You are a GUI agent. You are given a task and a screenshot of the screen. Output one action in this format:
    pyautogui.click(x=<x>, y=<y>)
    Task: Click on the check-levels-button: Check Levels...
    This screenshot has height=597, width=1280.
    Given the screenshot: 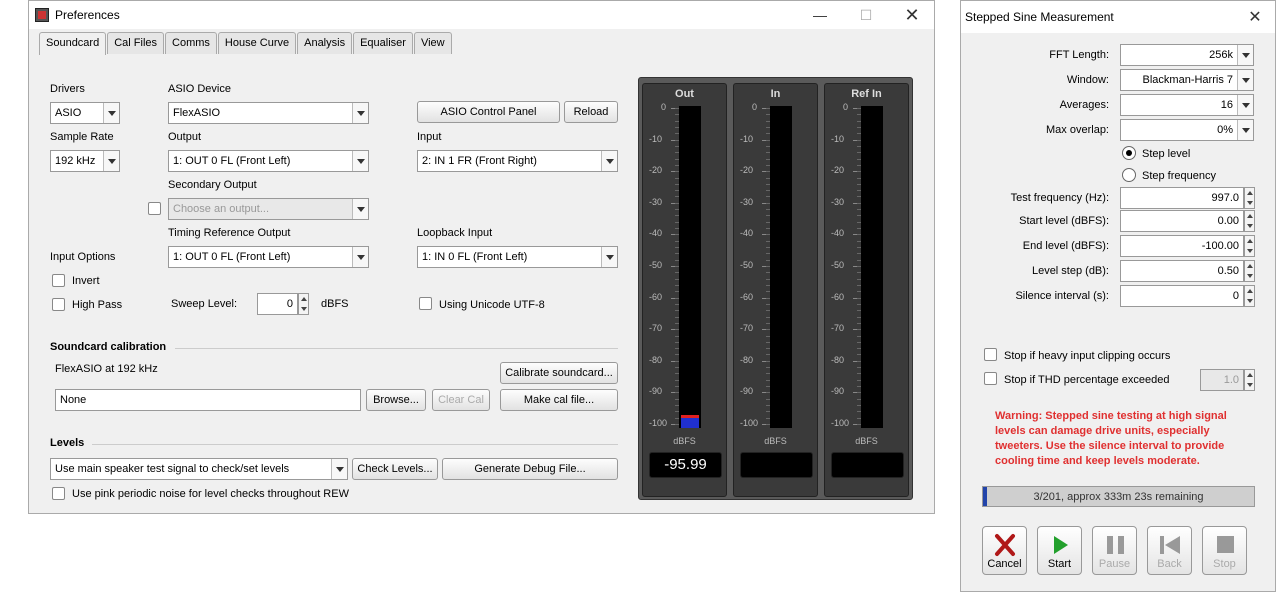 What is the action you would take?
    pyautogui.click(x=395, y=469)
    